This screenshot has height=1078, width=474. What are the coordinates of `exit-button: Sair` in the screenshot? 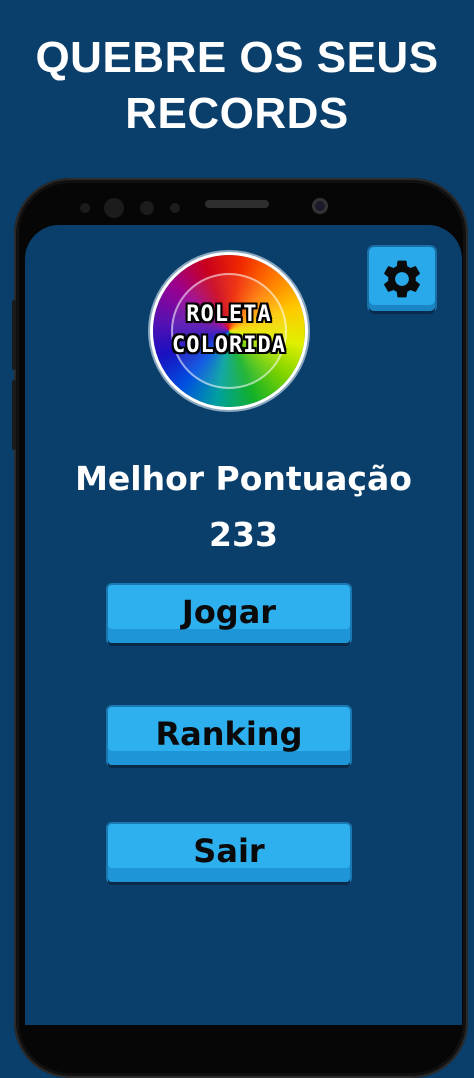 It's located at (229, 853).